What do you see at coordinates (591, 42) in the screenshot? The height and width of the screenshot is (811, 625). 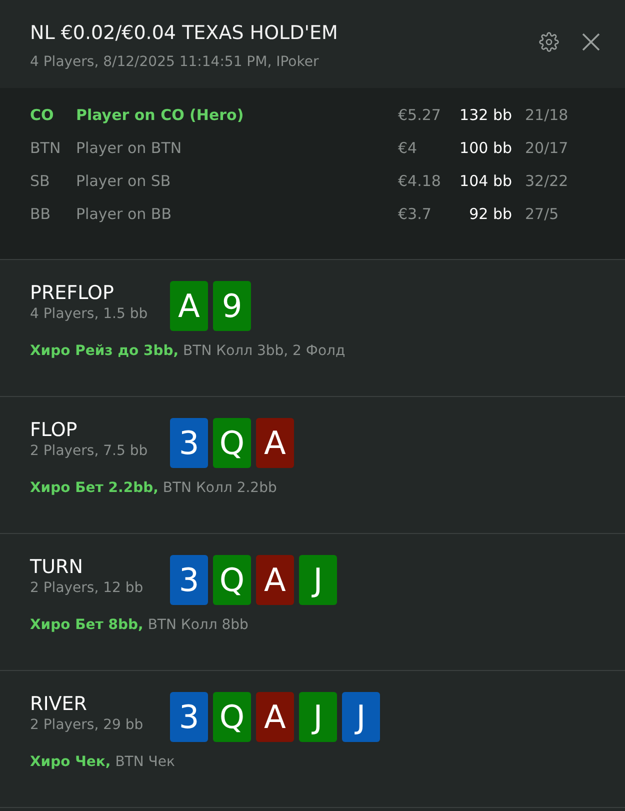 I see `close-icon` at bounding box center [591, 42].